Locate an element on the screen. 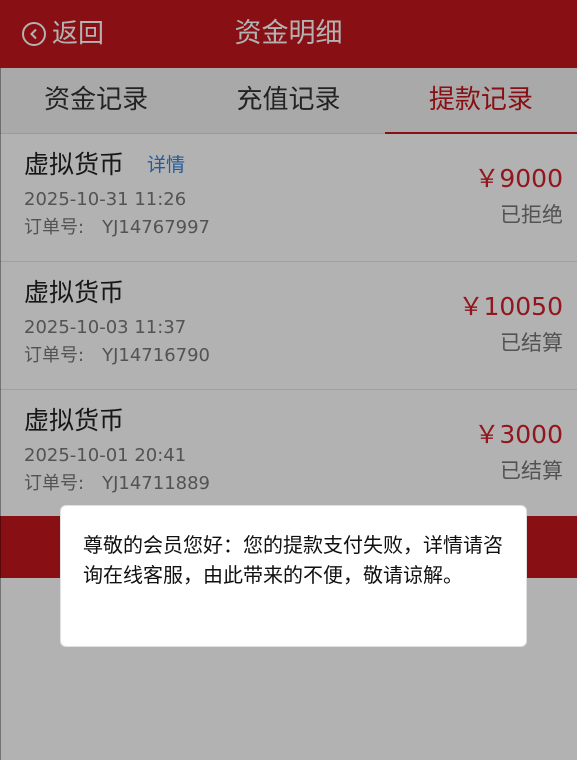 The image size is (577, 760). dialog-message: 尊敬的会员您好：您的提款支付失败，详情请咨询在线客服，由此带来的不便，敬请谅解。 is located at coordinates (293, 560).